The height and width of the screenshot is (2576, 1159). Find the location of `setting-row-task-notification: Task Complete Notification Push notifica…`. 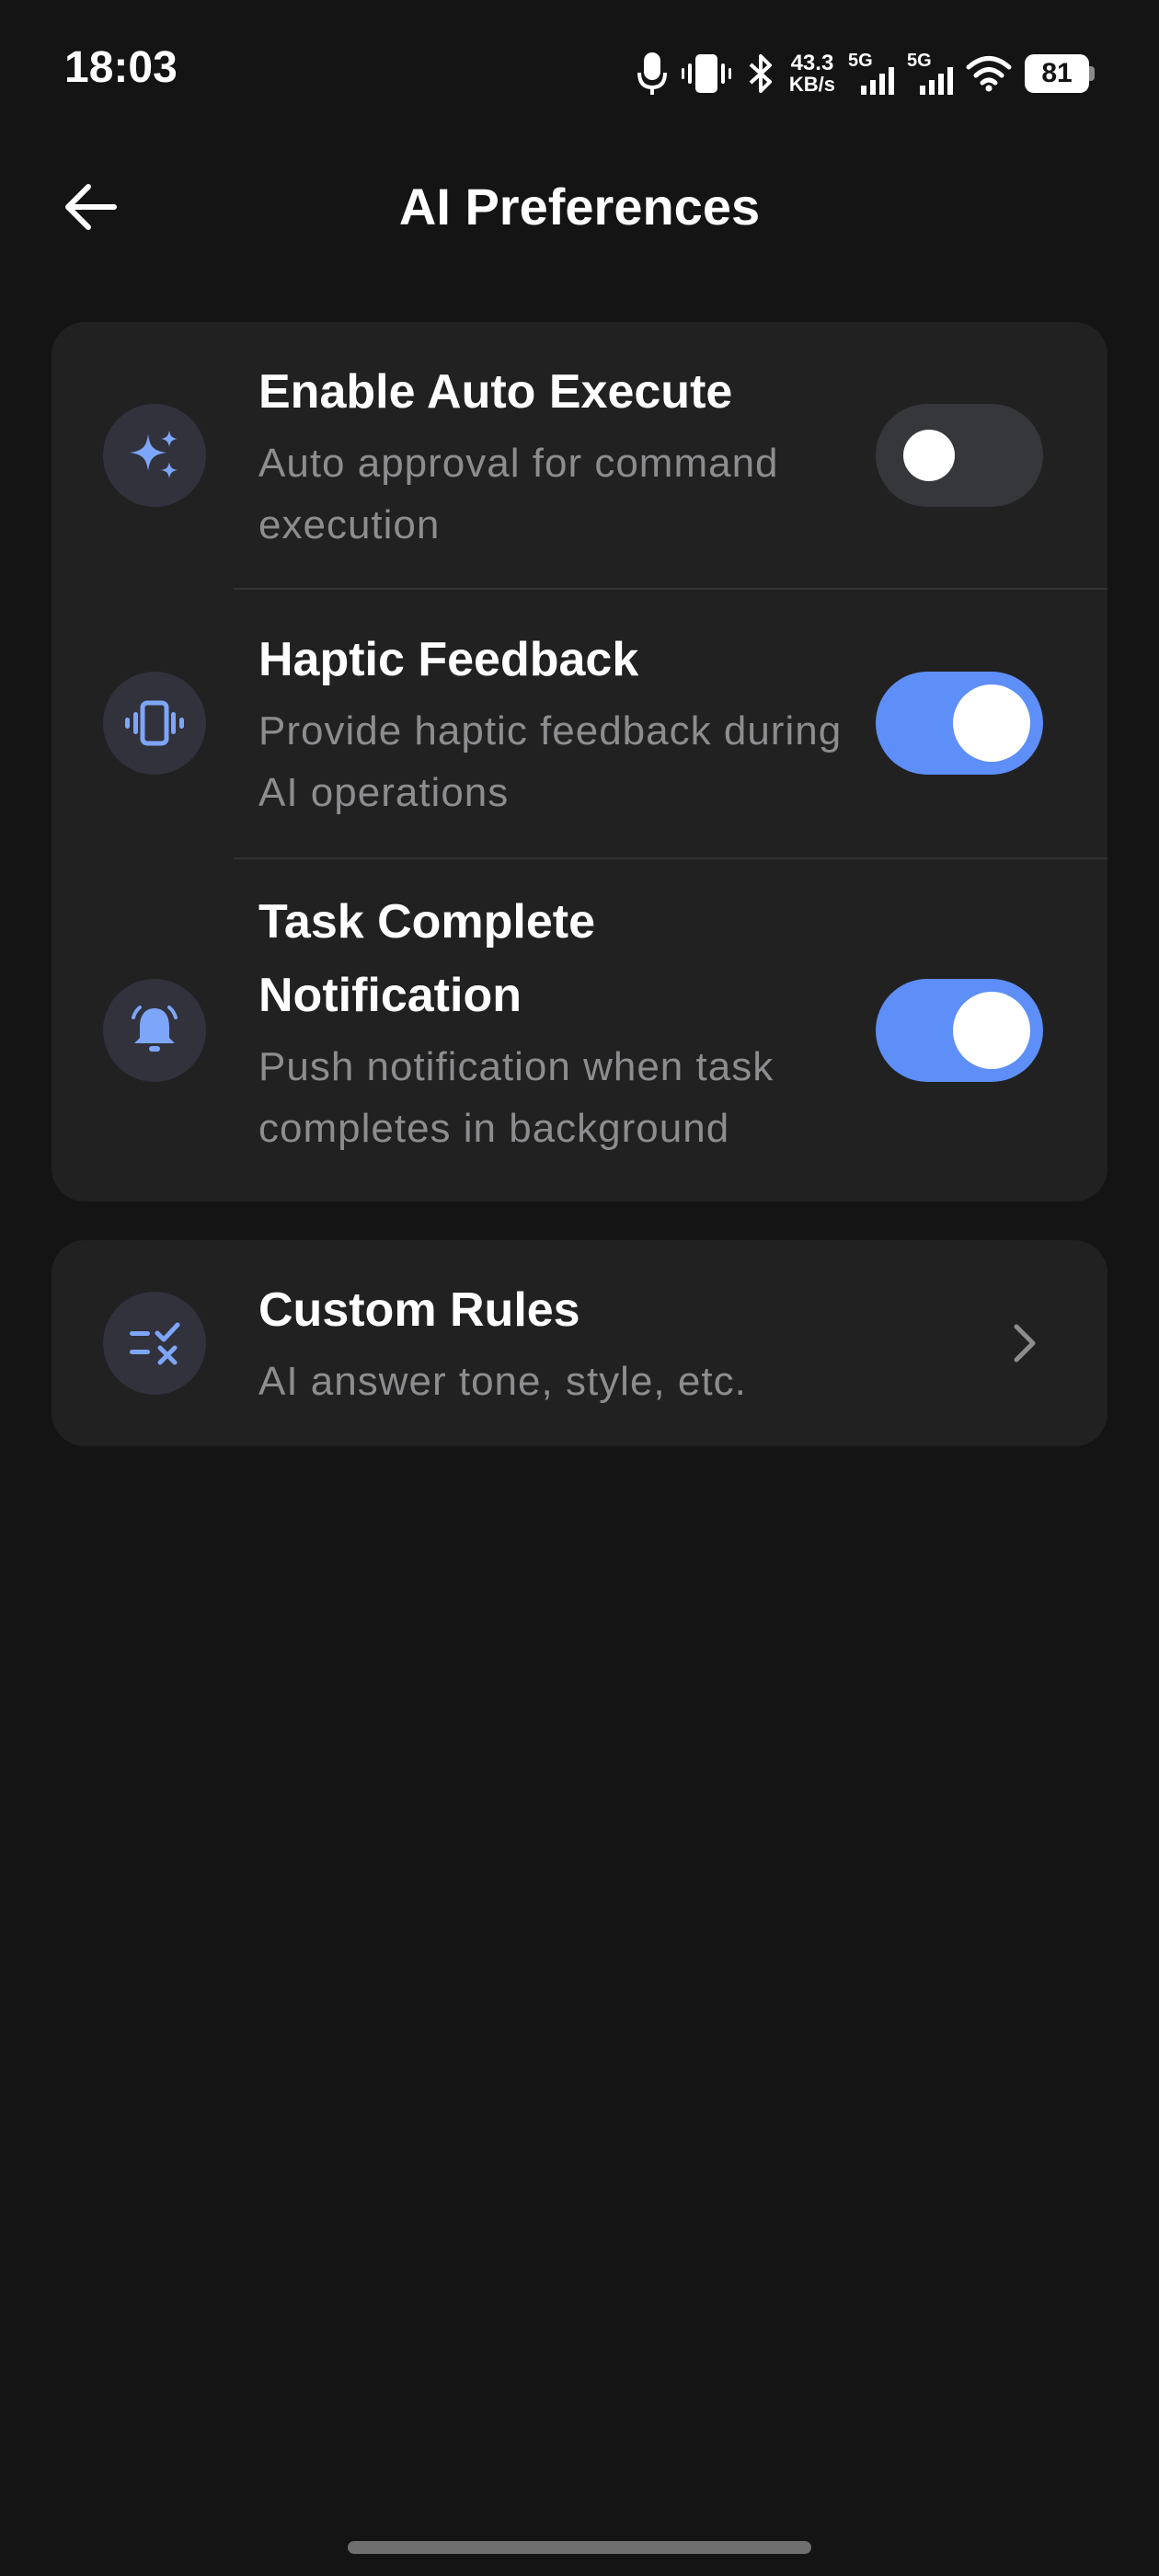

setting-row-task-notification: Task Complete Notification Push notifica… is located at coordinates (579, 1030).